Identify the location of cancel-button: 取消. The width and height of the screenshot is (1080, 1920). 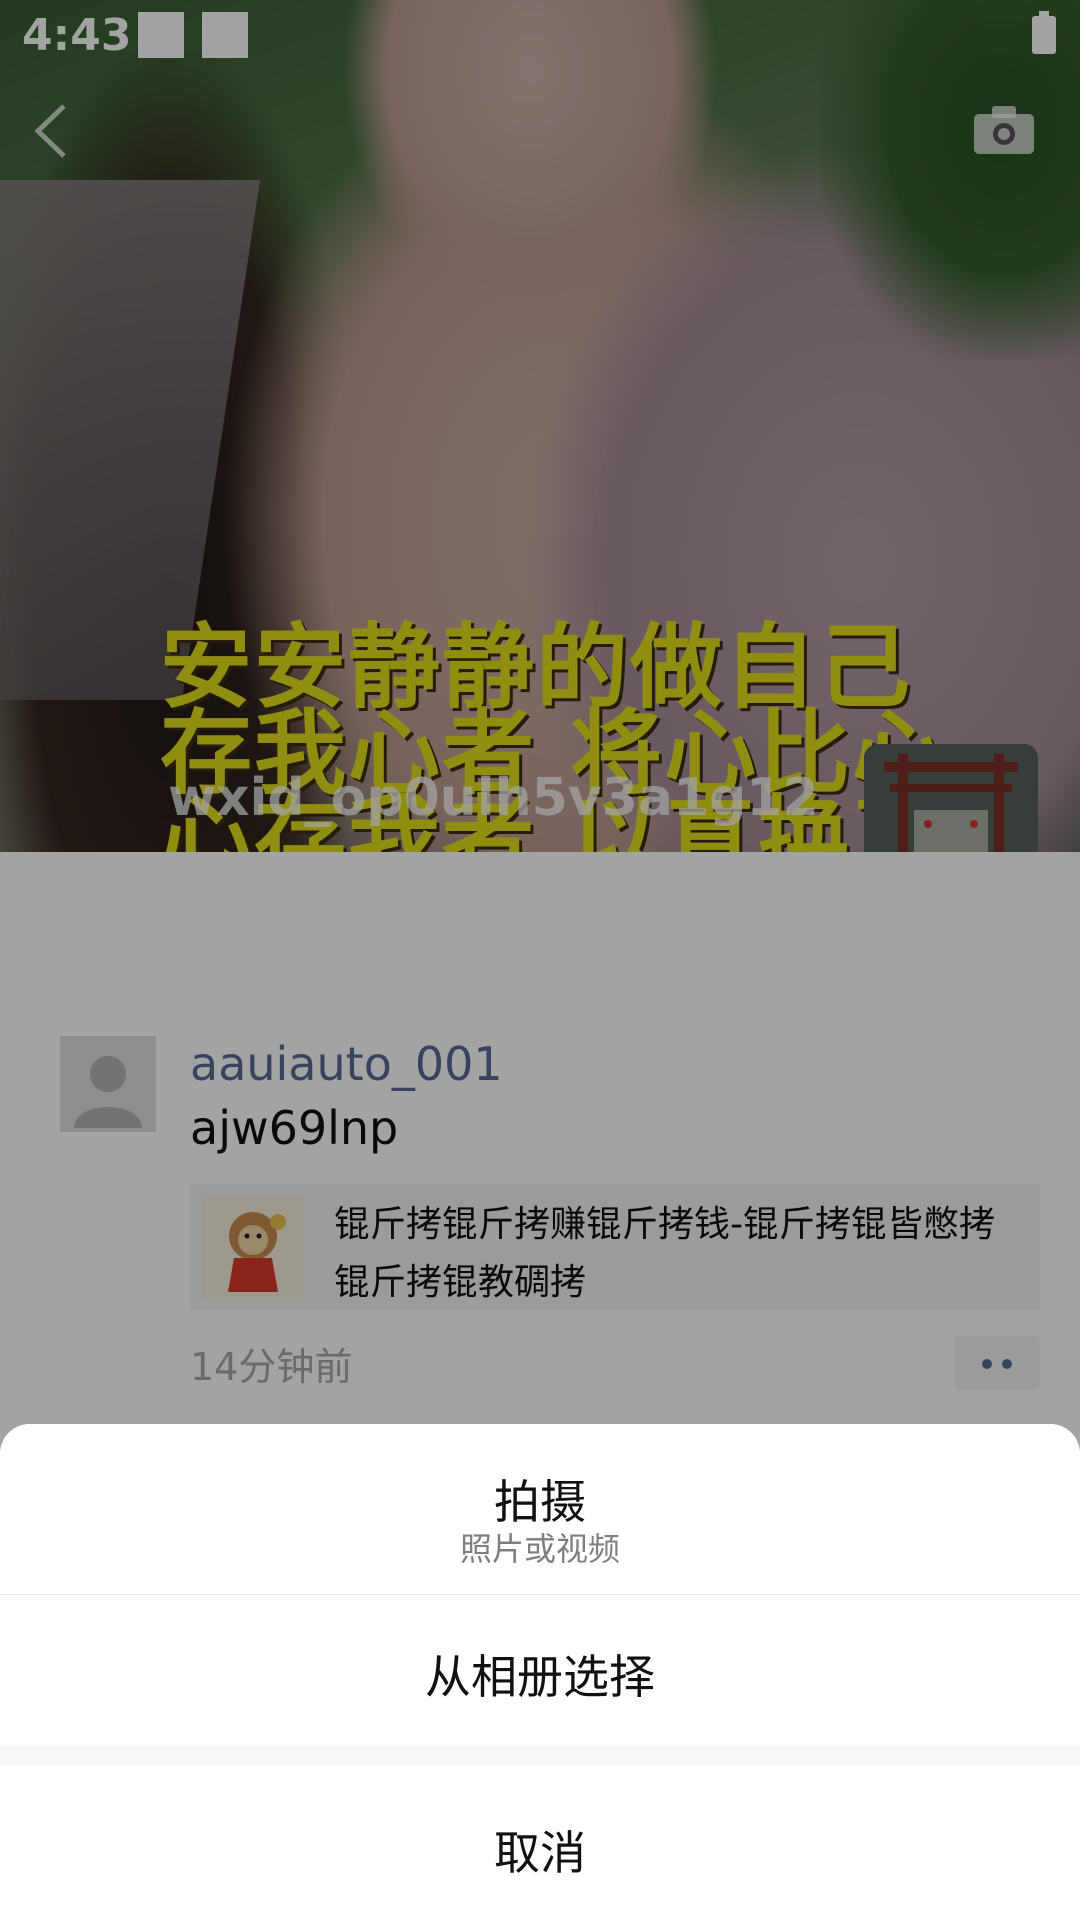
(540, 1842).